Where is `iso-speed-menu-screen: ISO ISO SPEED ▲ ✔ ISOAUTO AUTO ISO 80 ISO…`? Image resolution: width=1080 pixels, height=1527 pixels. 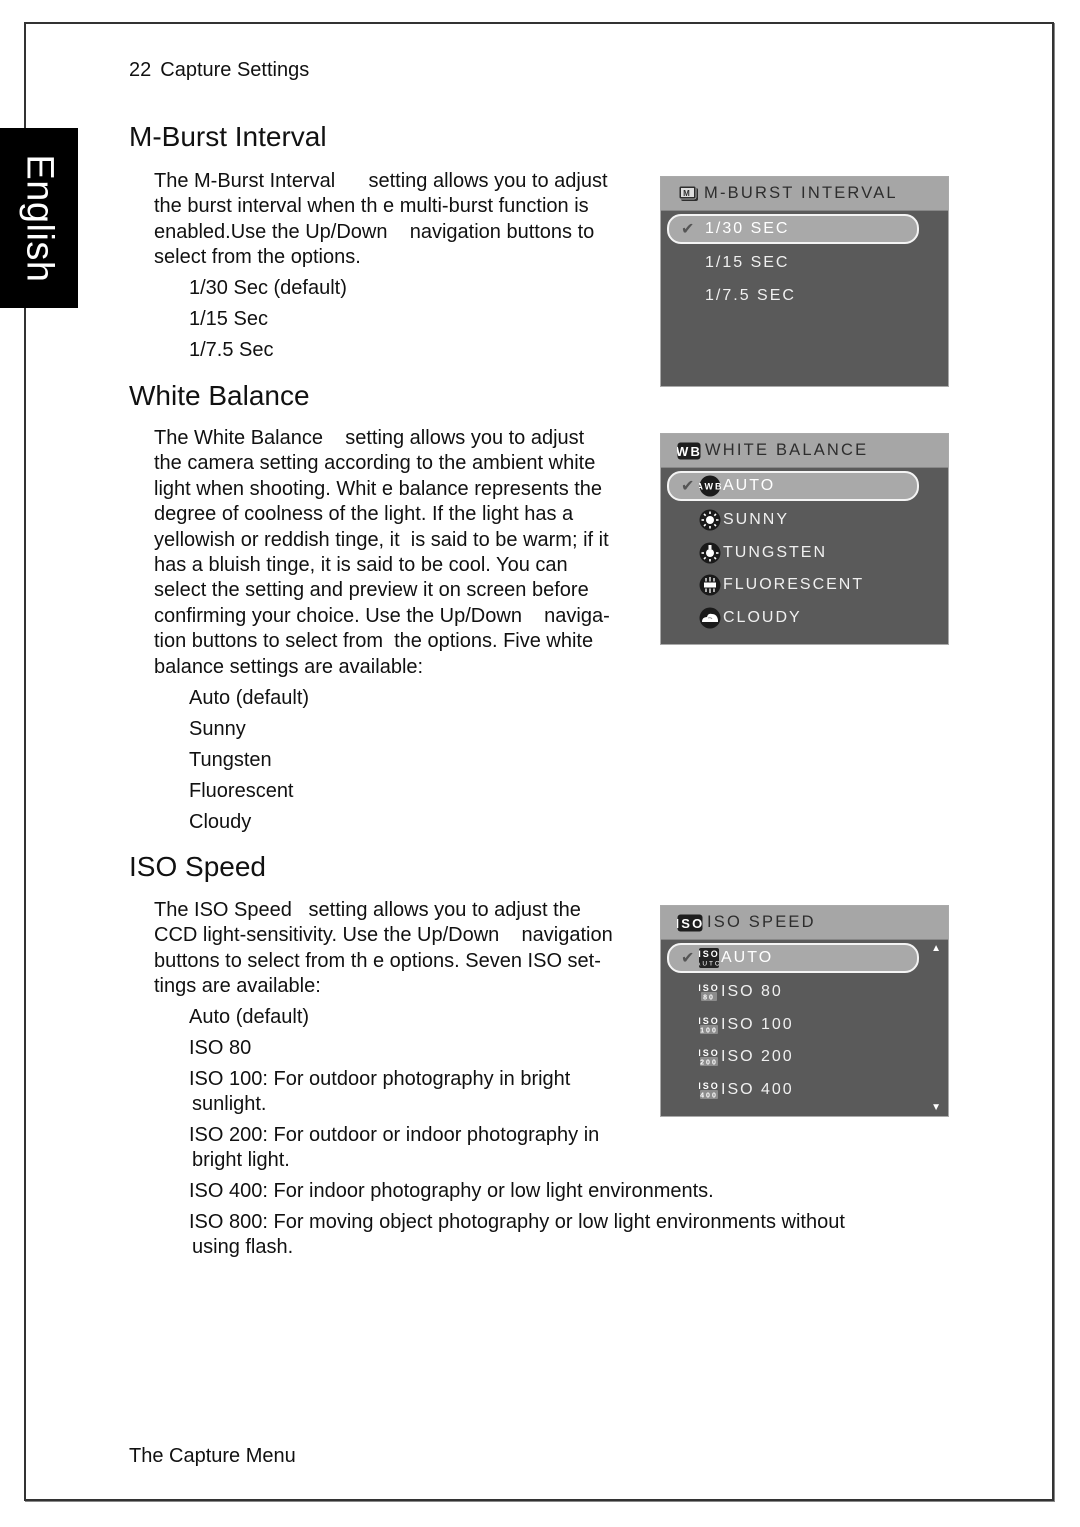
iso-speed-menu-screen: ISO ISO SPEED ▲ ✔ ISOAUTO AUTO ISO 80 ISO… is located at coordinates (804, 1011).